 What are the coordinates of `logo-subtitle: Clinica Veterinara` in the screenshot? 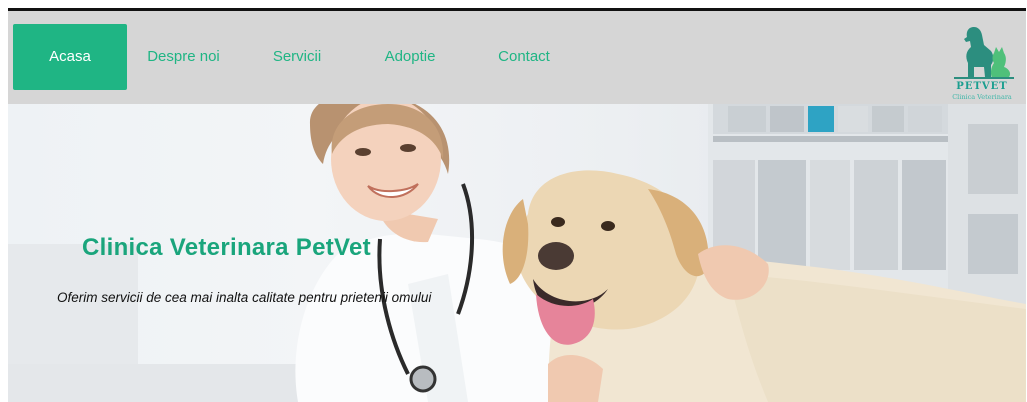 It's located at (982, 97).